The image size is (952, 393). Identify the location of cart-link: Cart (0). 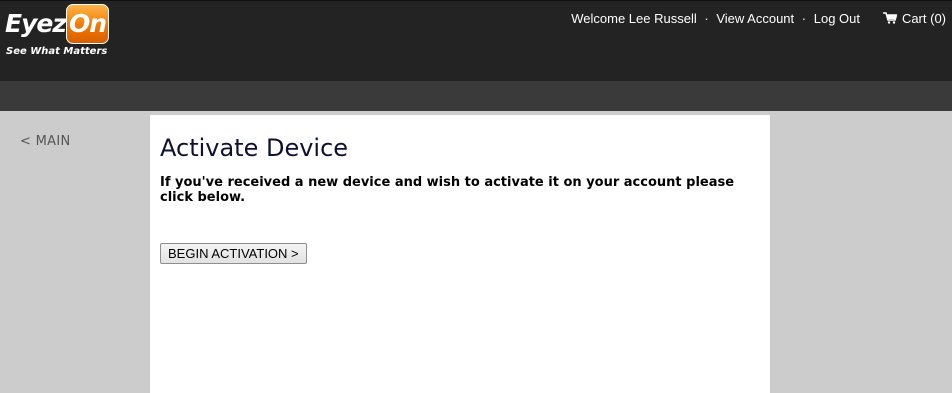
(914, 18).